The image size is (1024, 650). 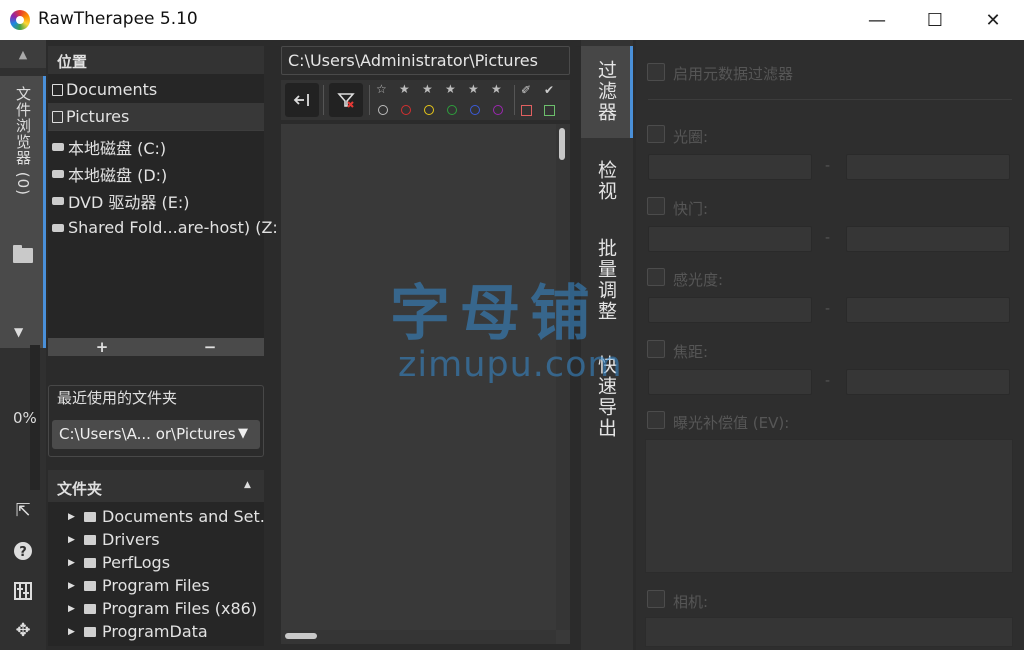 What do you see at coordinates (691, 352) in the screenshot?
I see `focal-length-label: 焦距:` at bounding box center [691, 352].